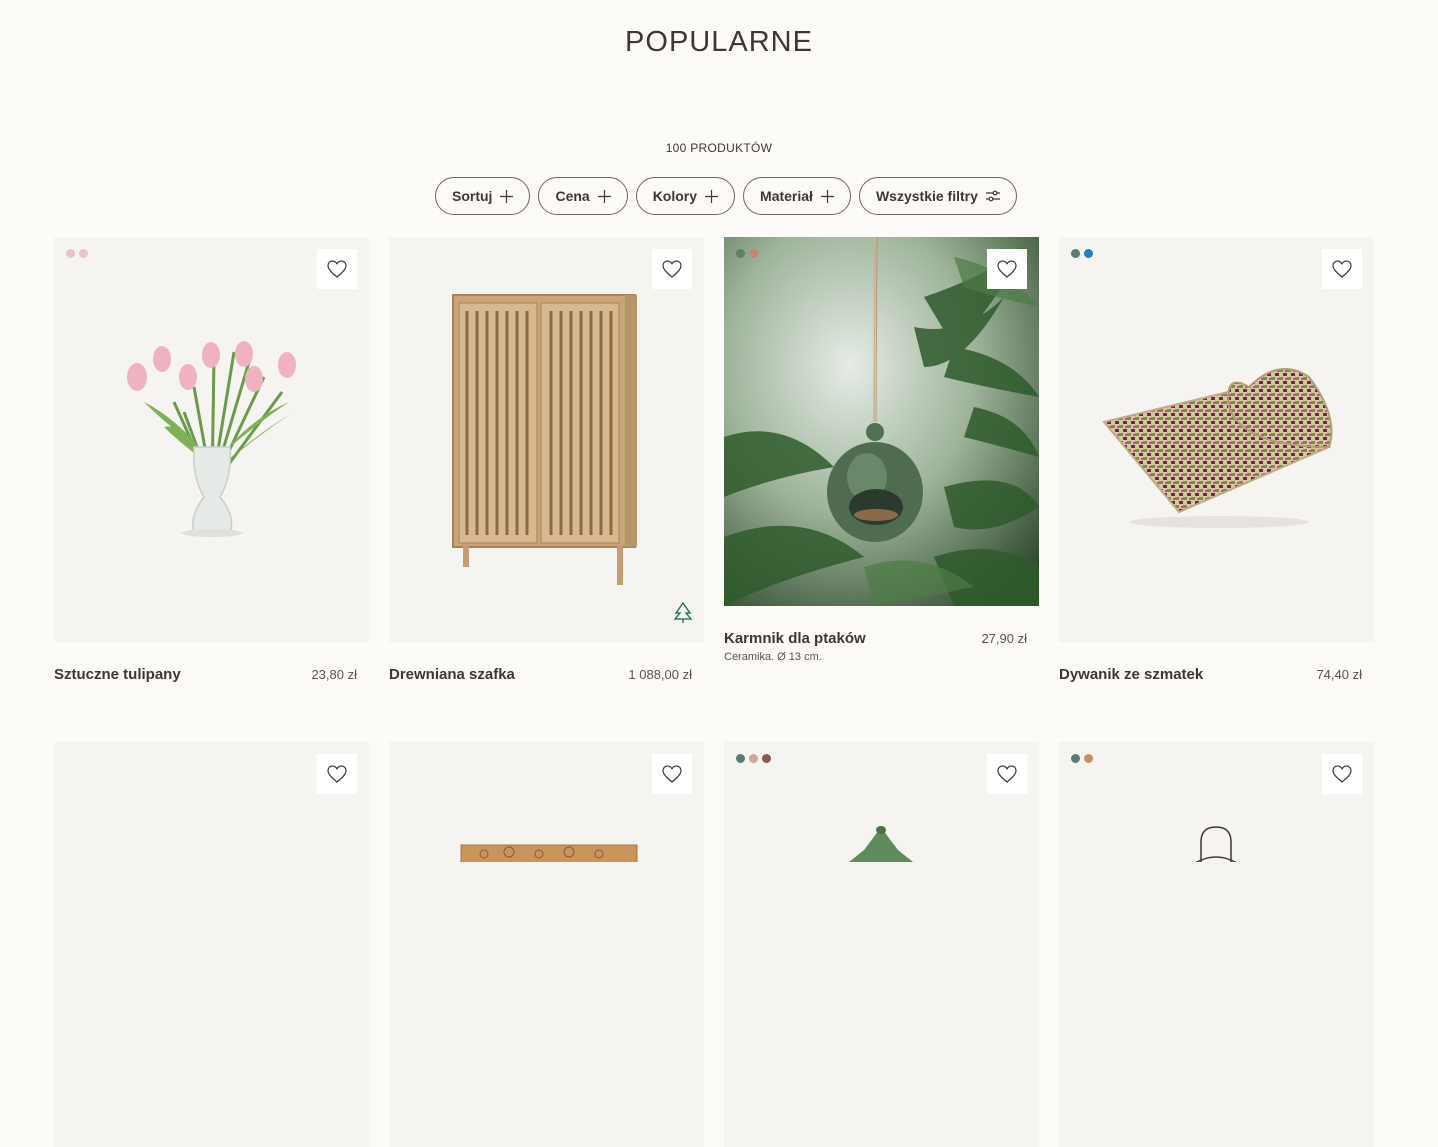  I want to click on product-name: Dywanik ze szmatek, so click(1131, 674).